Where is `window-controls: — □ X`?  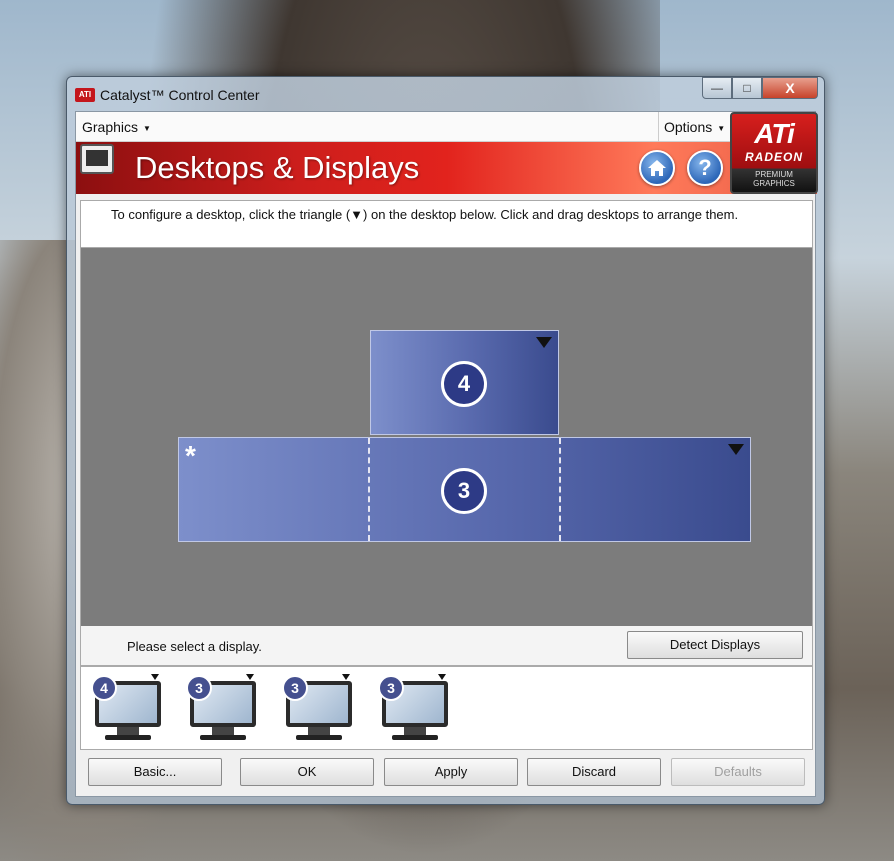 window-controls: — □ X is located at coordinates (760, 88).